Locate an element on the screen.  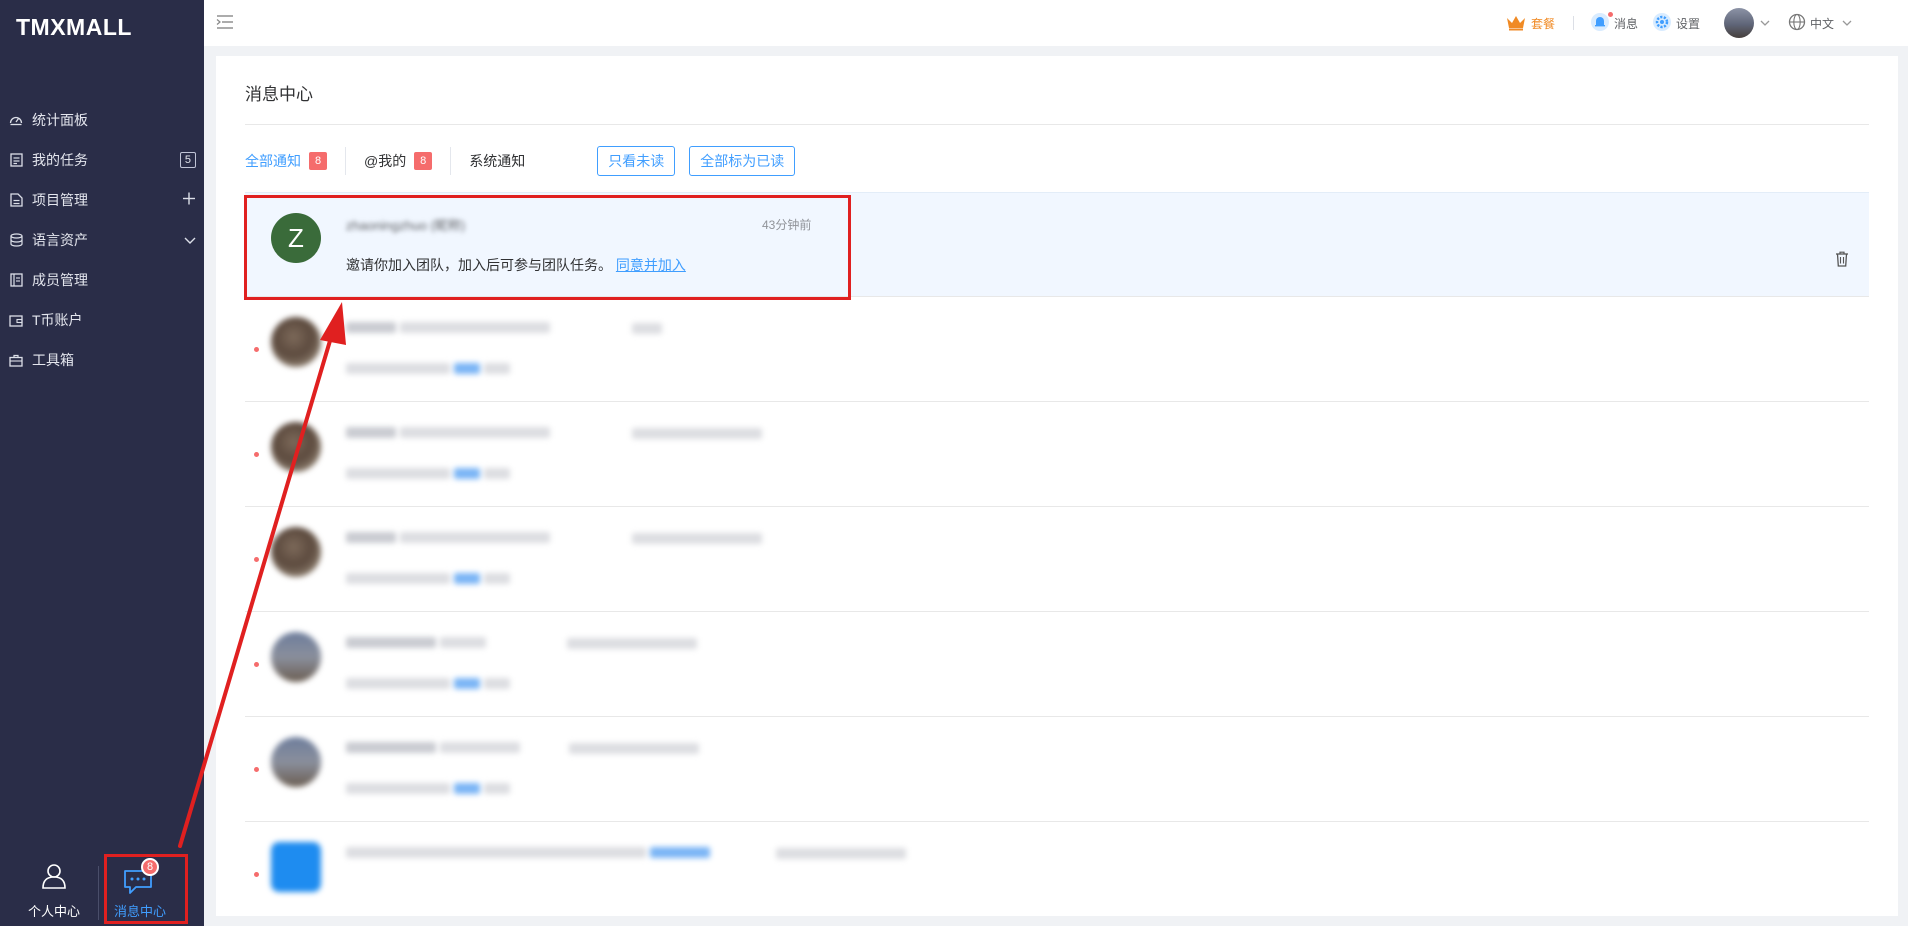
plan-button: 套餐 is located at coordinates (1530, 23).